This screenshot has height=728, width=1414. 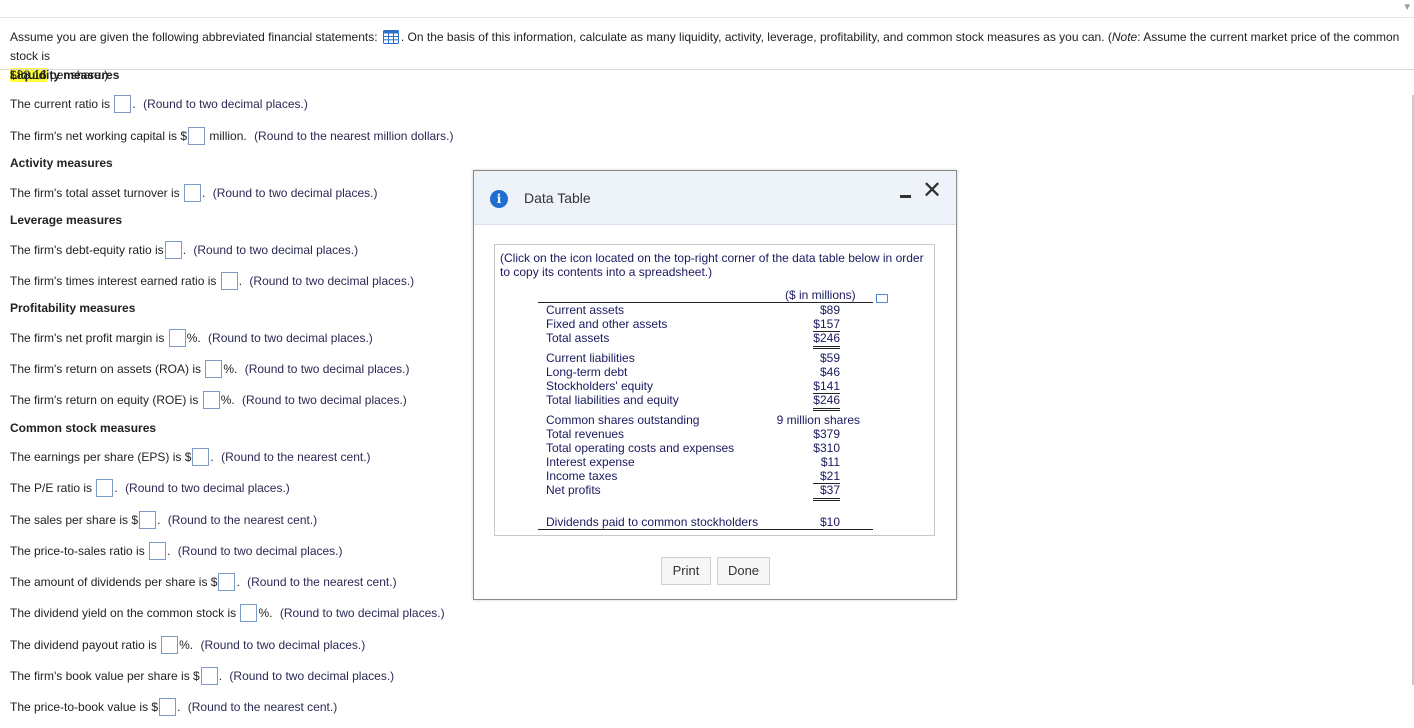 What do you see at coordinates (829, 490) in the screenshot?
I see `row-value: $37` at bounding box center [829, 490].